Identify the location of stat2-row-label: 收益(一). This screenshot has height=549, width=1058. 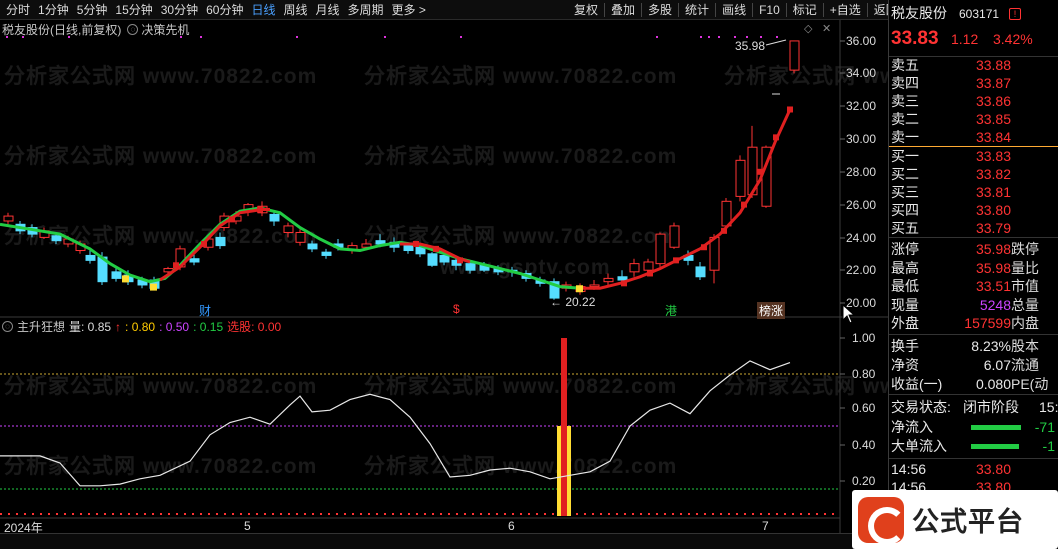
(917, 384).